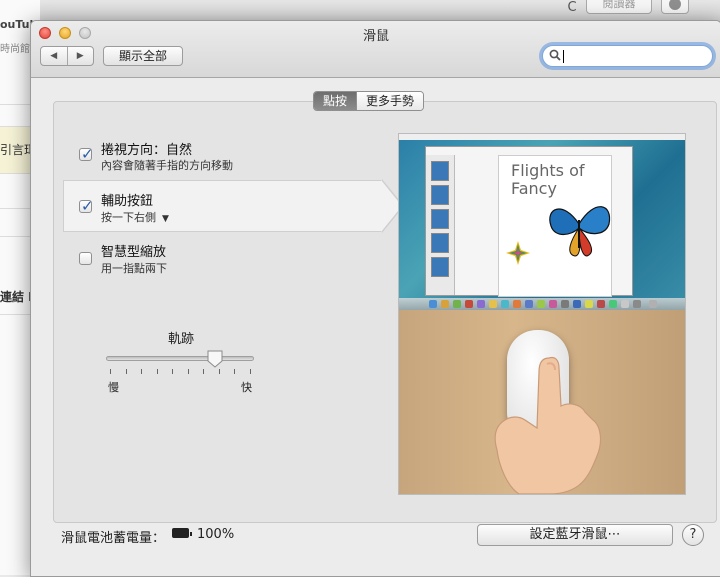 The height and width of the screenshot is (577, 720). Describe the element at coordinates (165, 219) in the screenshot. I see `chevron-down-icon: ▼` at that location.